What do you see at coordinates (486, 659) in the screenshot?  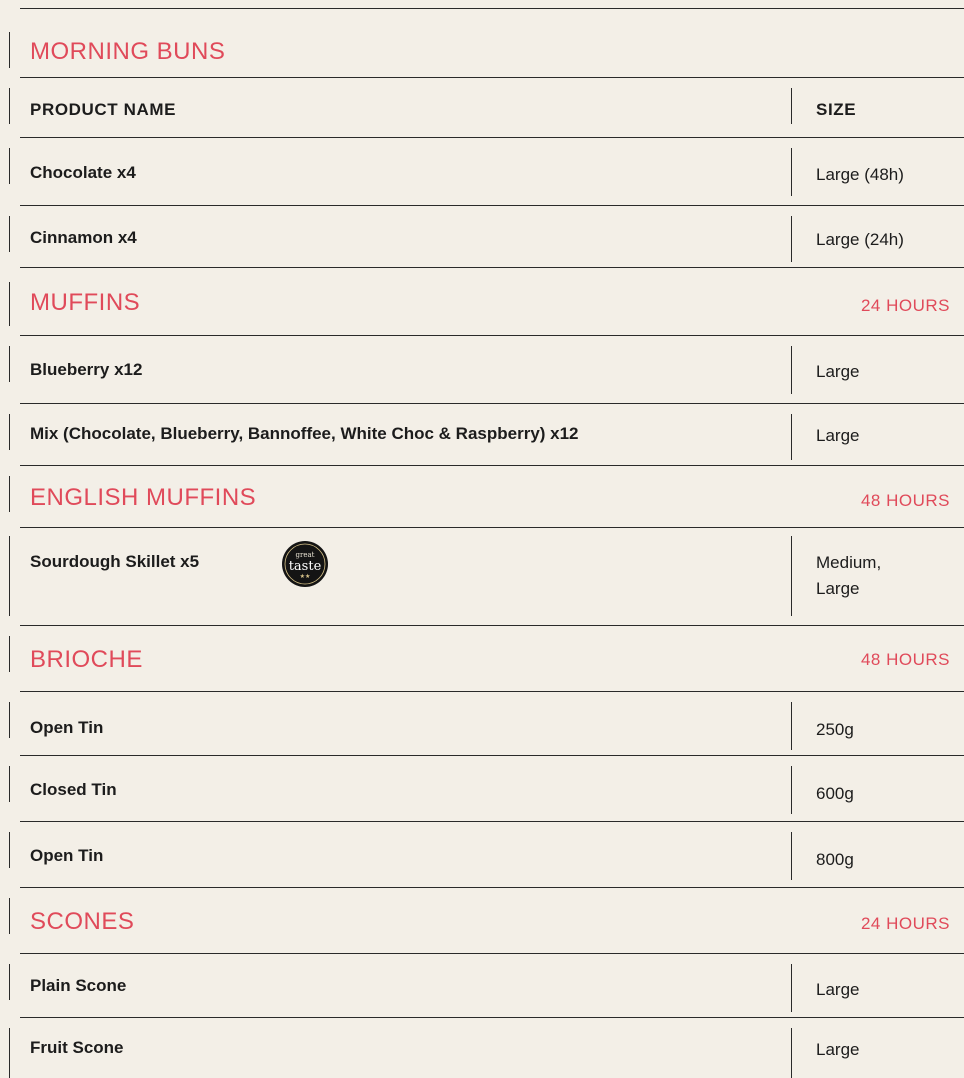 I see `section-brioche: BRIOCHE 48 HOURS` at bounding box center [486, 659].